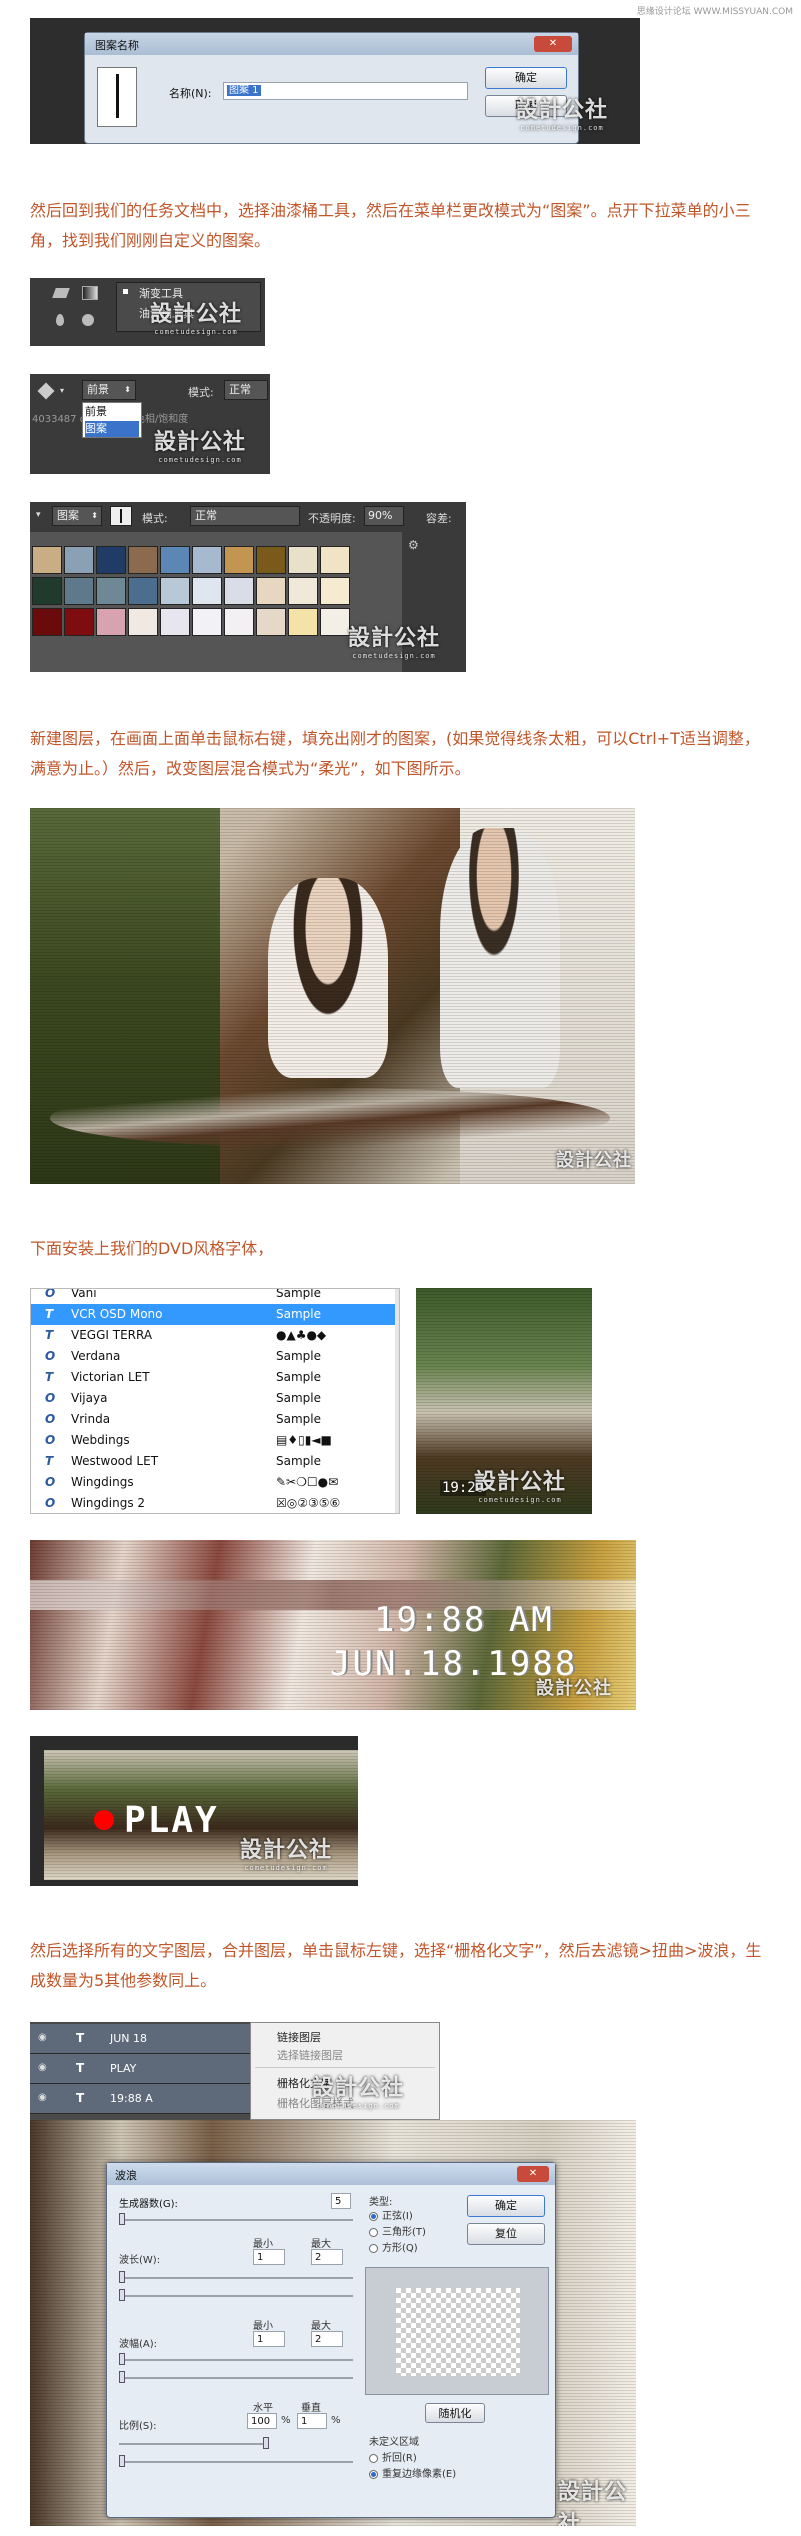 This screenshot has width=801, height=2536. I want to click on type-square: 方形(Q), so click(393, 2246).